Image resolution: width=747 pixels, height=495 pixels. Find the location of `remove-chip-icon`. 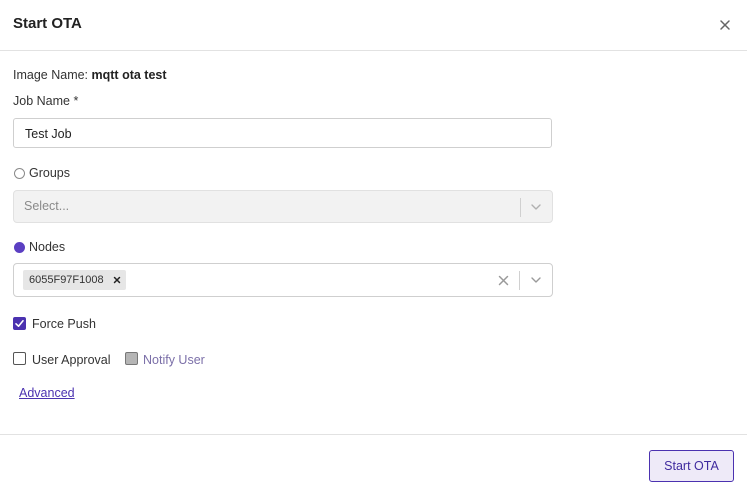

remove-chip-icon is located at coordinates (117, 280).